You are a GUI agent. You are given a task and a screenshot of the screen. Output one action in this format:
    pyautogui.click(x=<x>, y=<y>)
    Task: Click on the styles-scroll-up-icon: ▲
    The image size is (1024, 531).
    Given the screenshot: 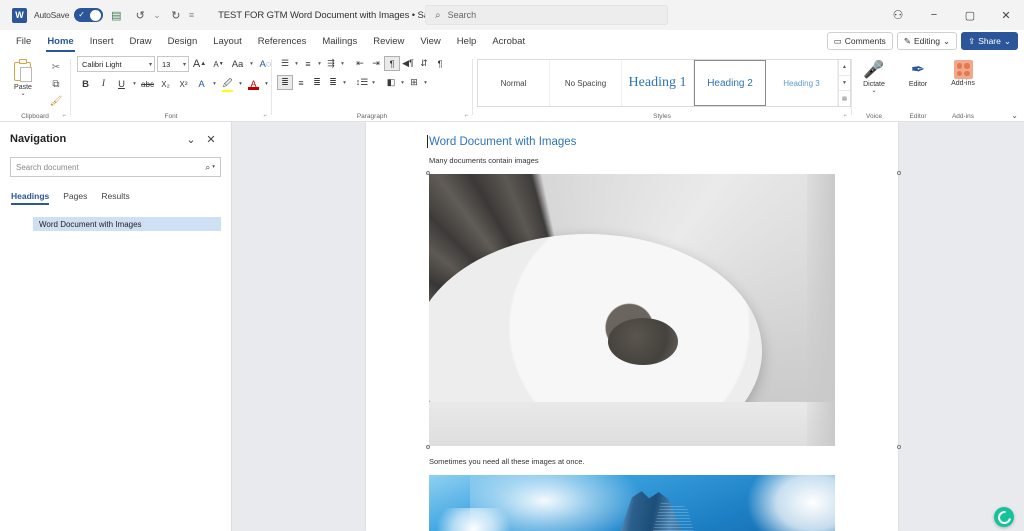 What is the action you would take?
    pyautogui.click(x=844, y=68)
    